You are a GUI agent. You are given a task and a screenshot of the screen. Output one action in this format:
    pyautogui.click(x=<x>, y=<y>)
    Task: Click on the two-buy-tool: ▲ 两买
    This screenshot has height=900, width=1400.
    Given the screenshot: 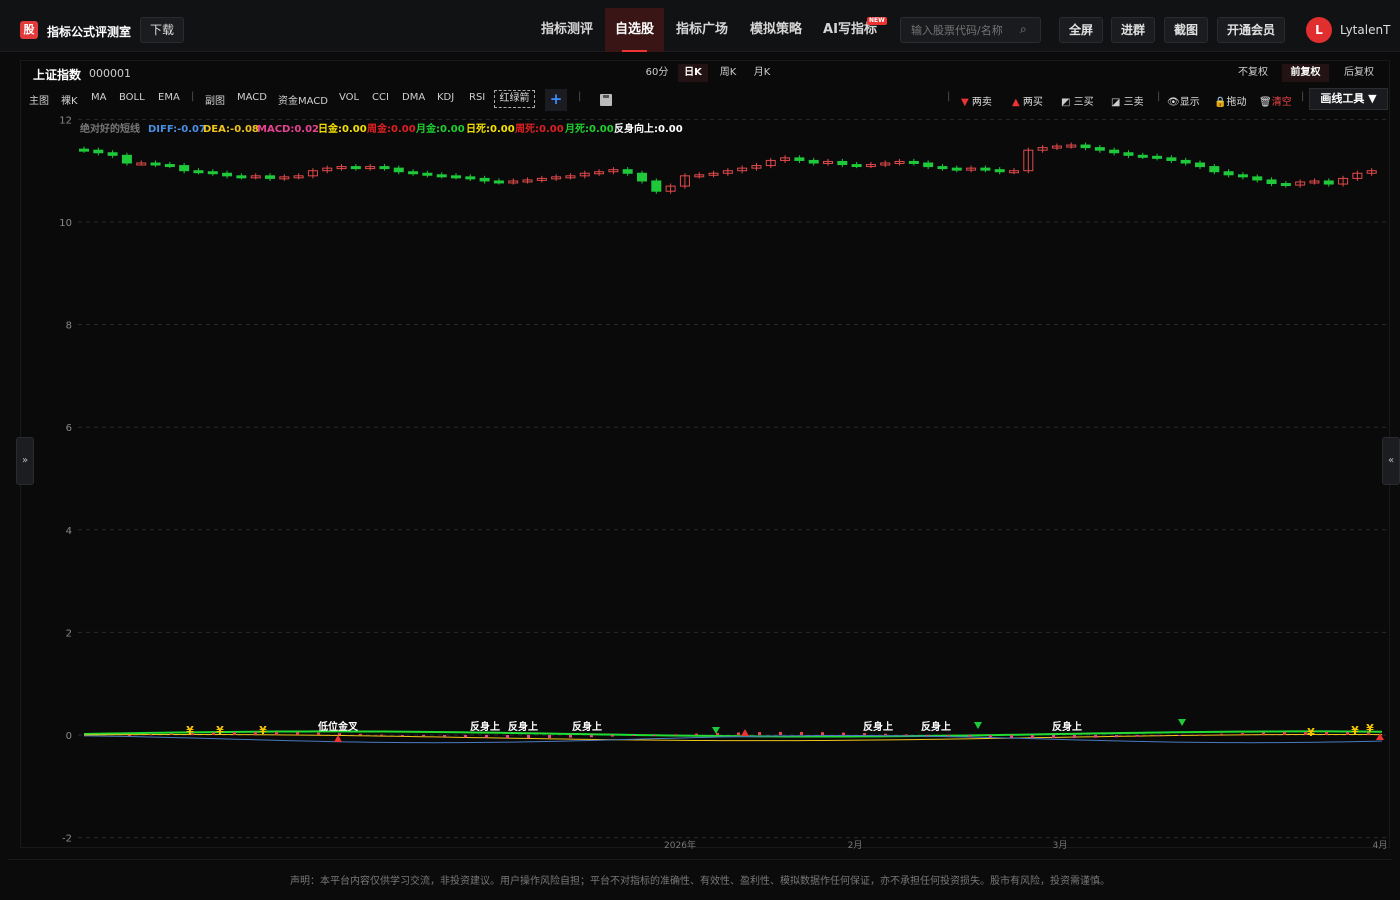 What is the action you would take?
    pyautogui.click(x=1027, y=100)
    